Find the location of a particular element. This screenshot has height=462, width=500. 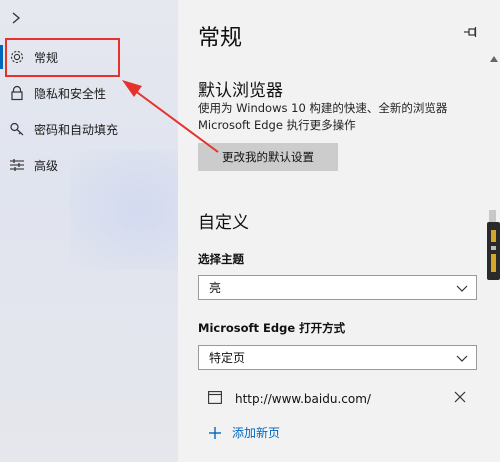

sidebar-item-label: 隐私和安全性 is located at coordinates (70, 93).